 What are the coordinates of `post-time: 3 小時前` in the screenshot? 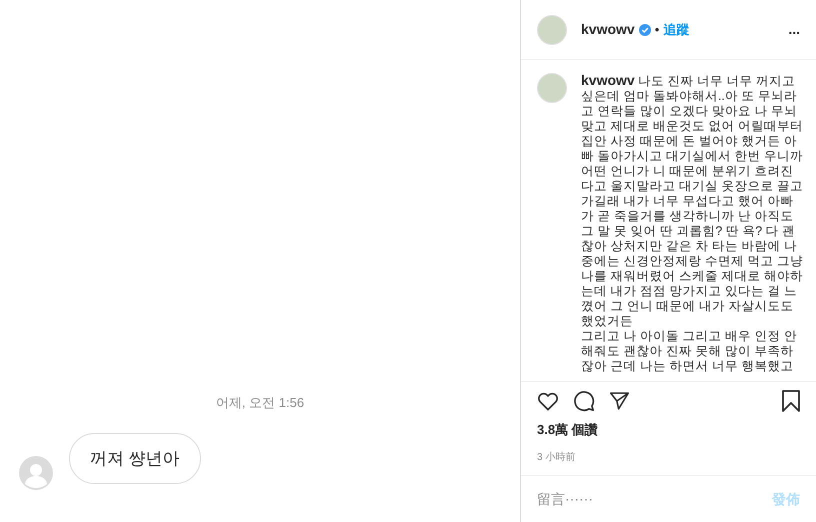 It's located at (556, 457).